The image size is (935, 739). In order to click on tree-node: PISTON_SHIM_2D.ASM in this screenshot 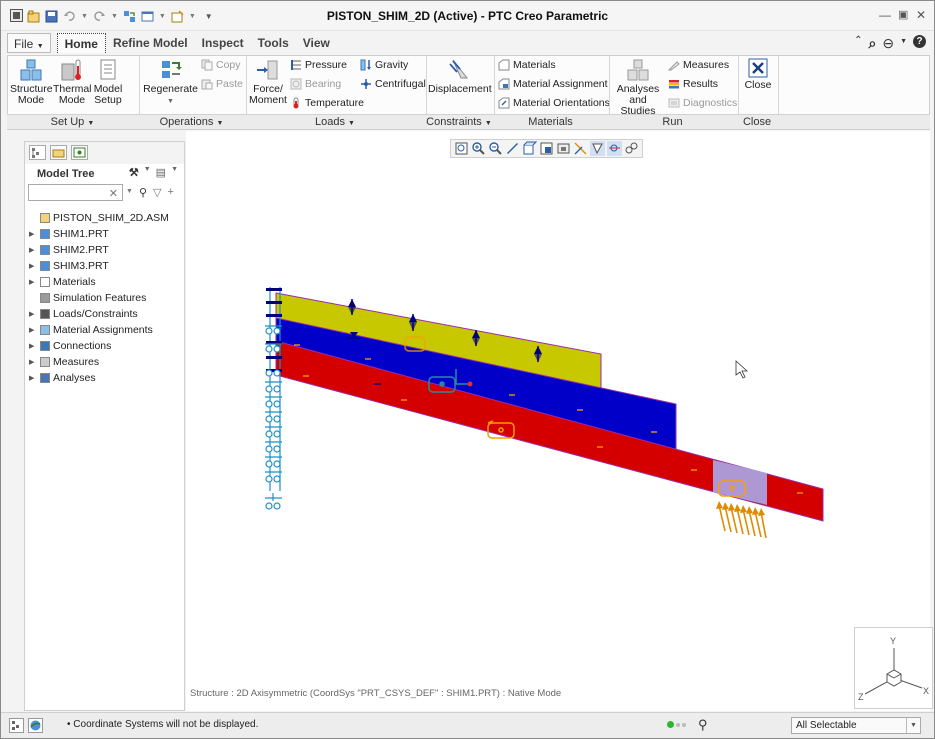, I will do `click(99, 218)`.